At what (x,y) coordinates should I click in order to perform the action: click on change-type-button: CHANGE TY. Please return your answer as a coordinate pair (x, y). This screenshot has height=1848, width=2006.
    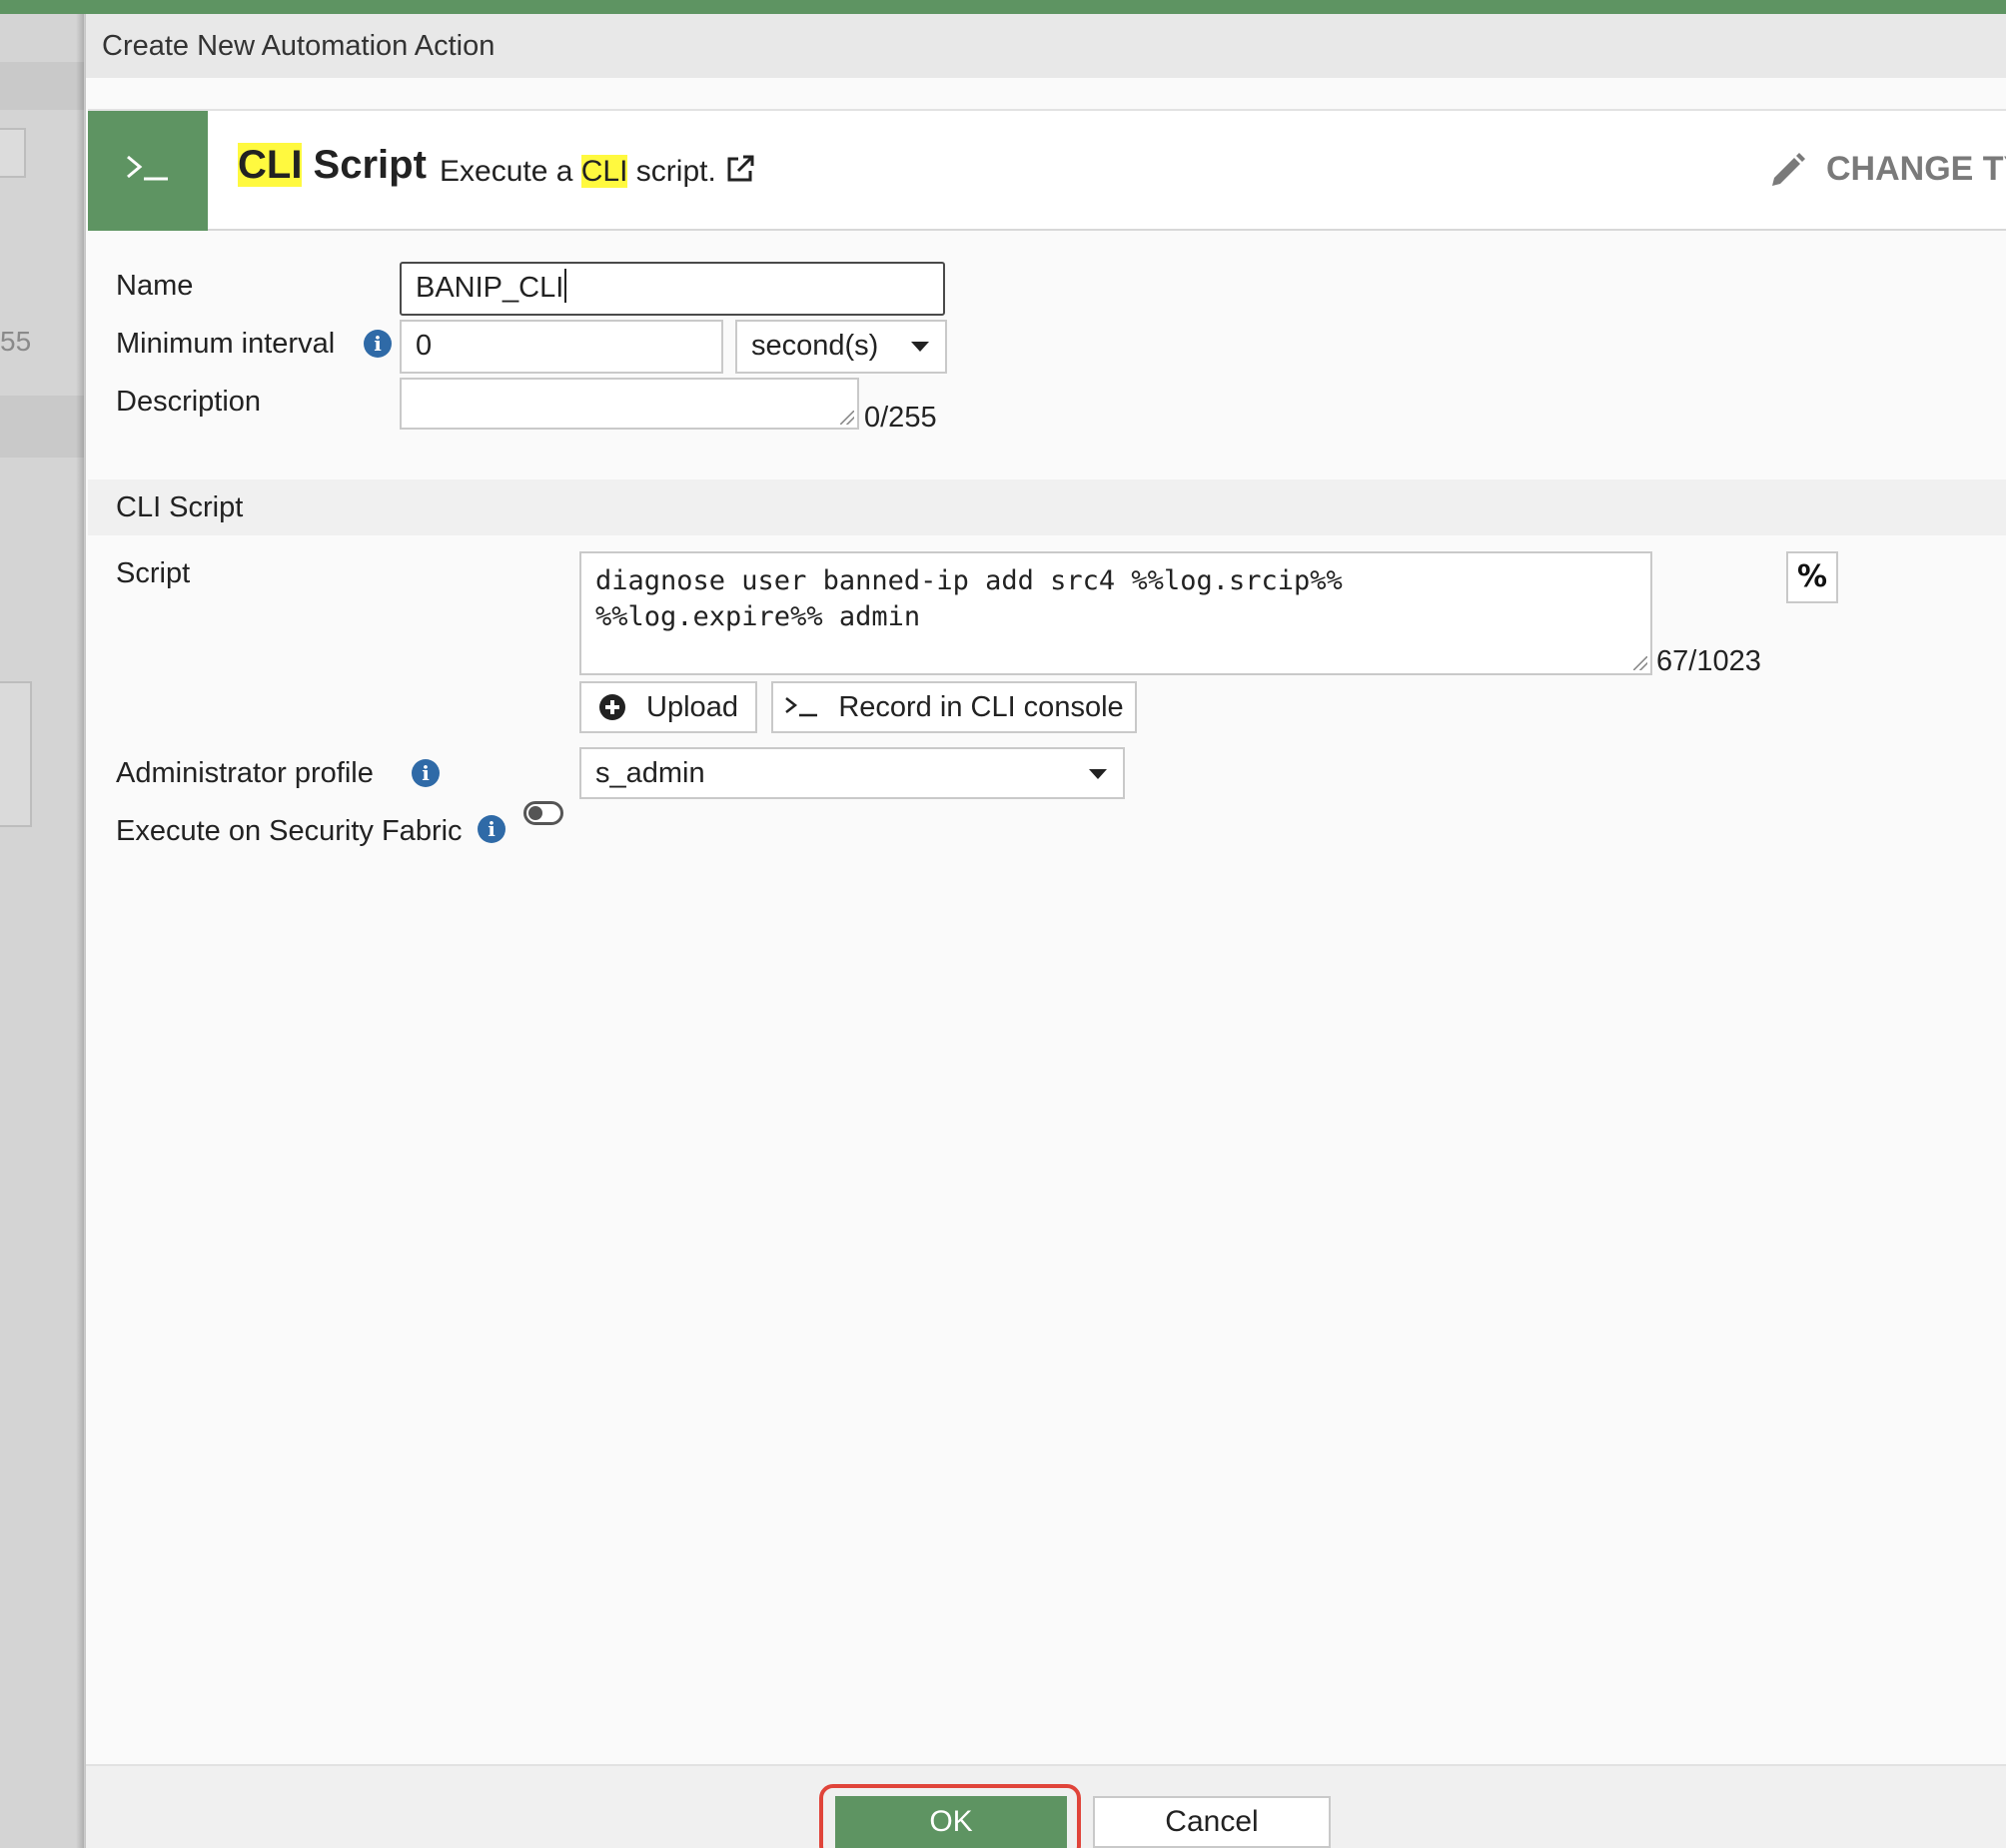
    Looking at the image, I should click on (1887, 169).